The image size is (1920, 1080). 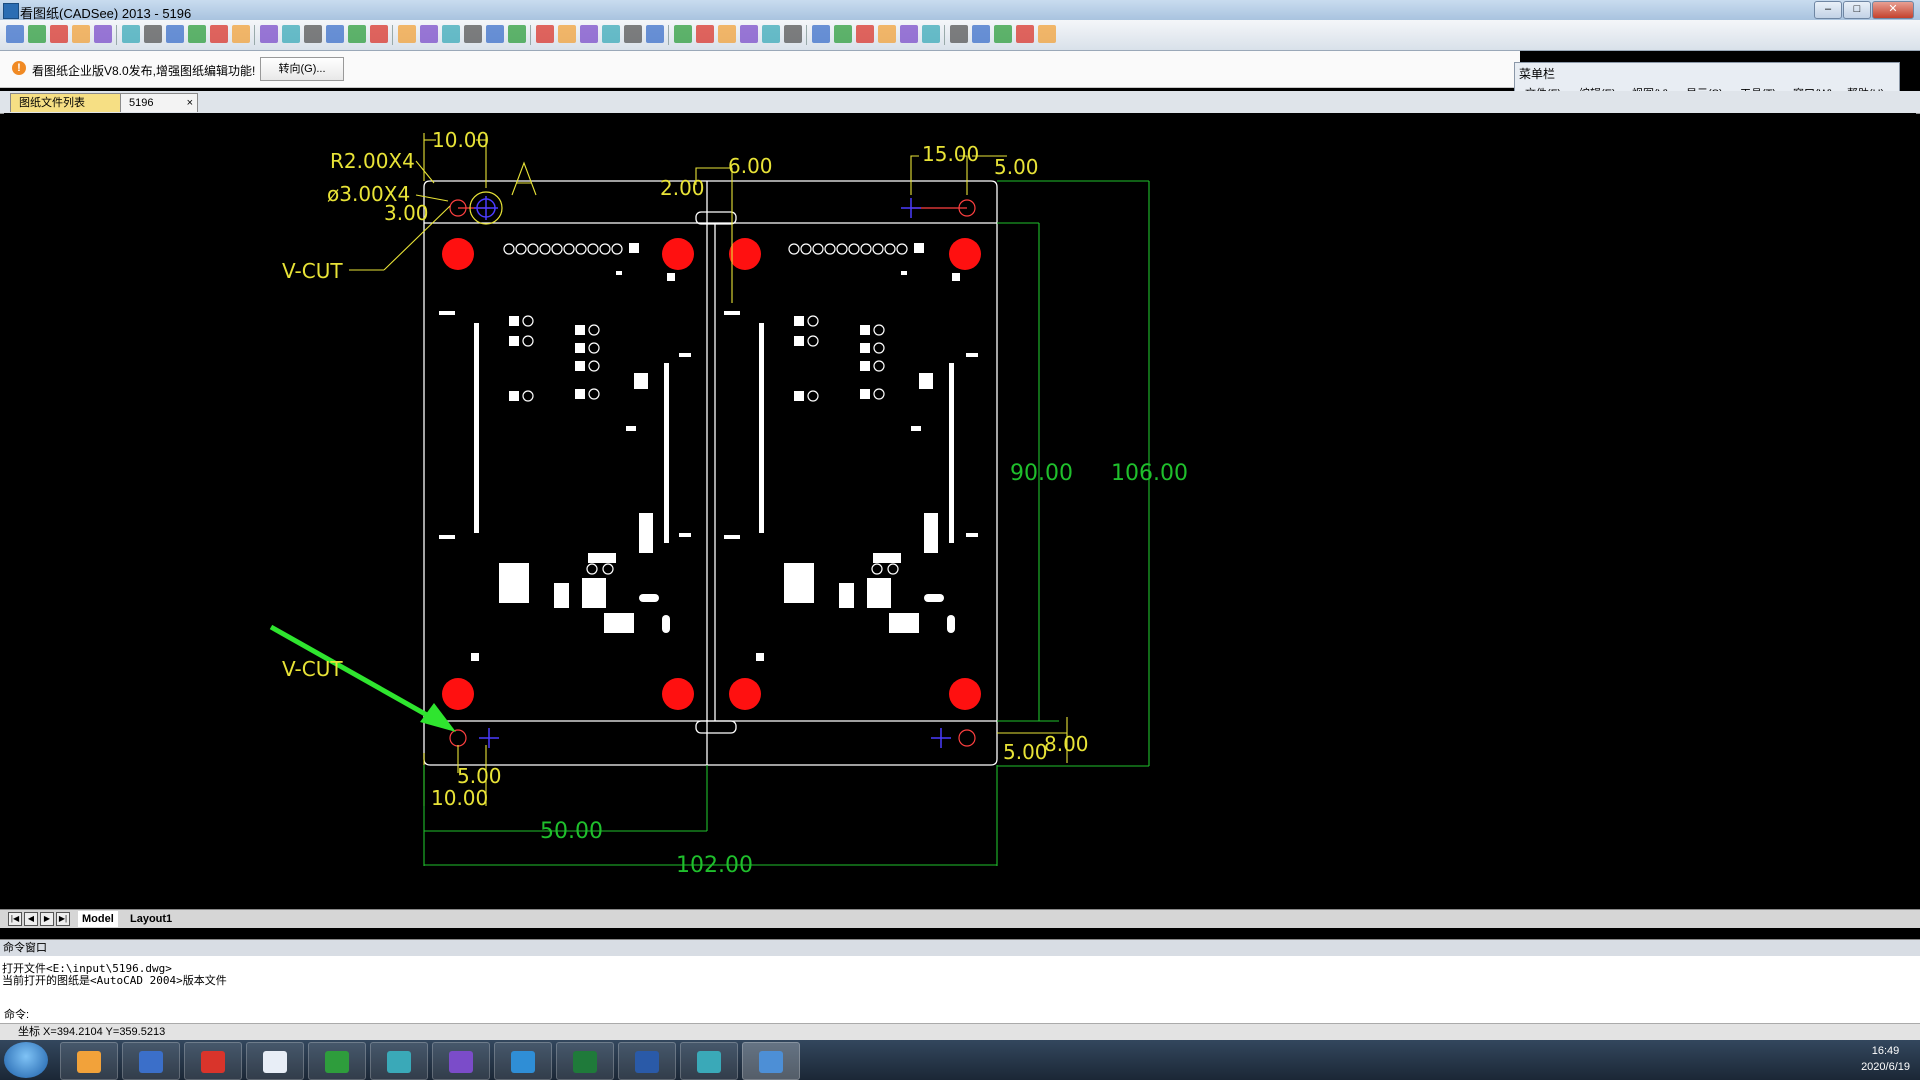 What do you see at coordinates (98, 919) in the screenshot?
I see `tab-model: Model` at bounding box center [98, 919].